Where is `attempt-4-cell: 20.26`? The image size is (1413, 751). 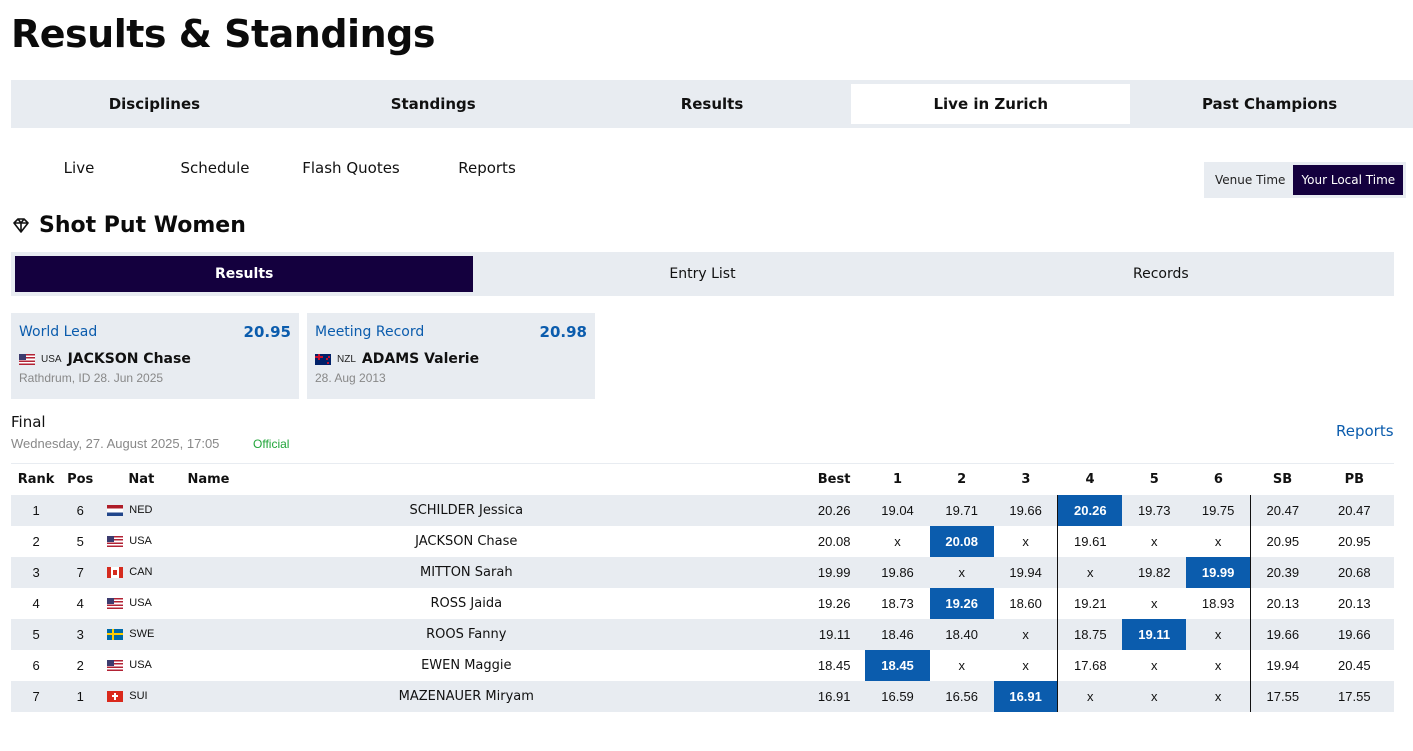
attempt-4-cell: 20.26 is located at coordinates (1090, 510).